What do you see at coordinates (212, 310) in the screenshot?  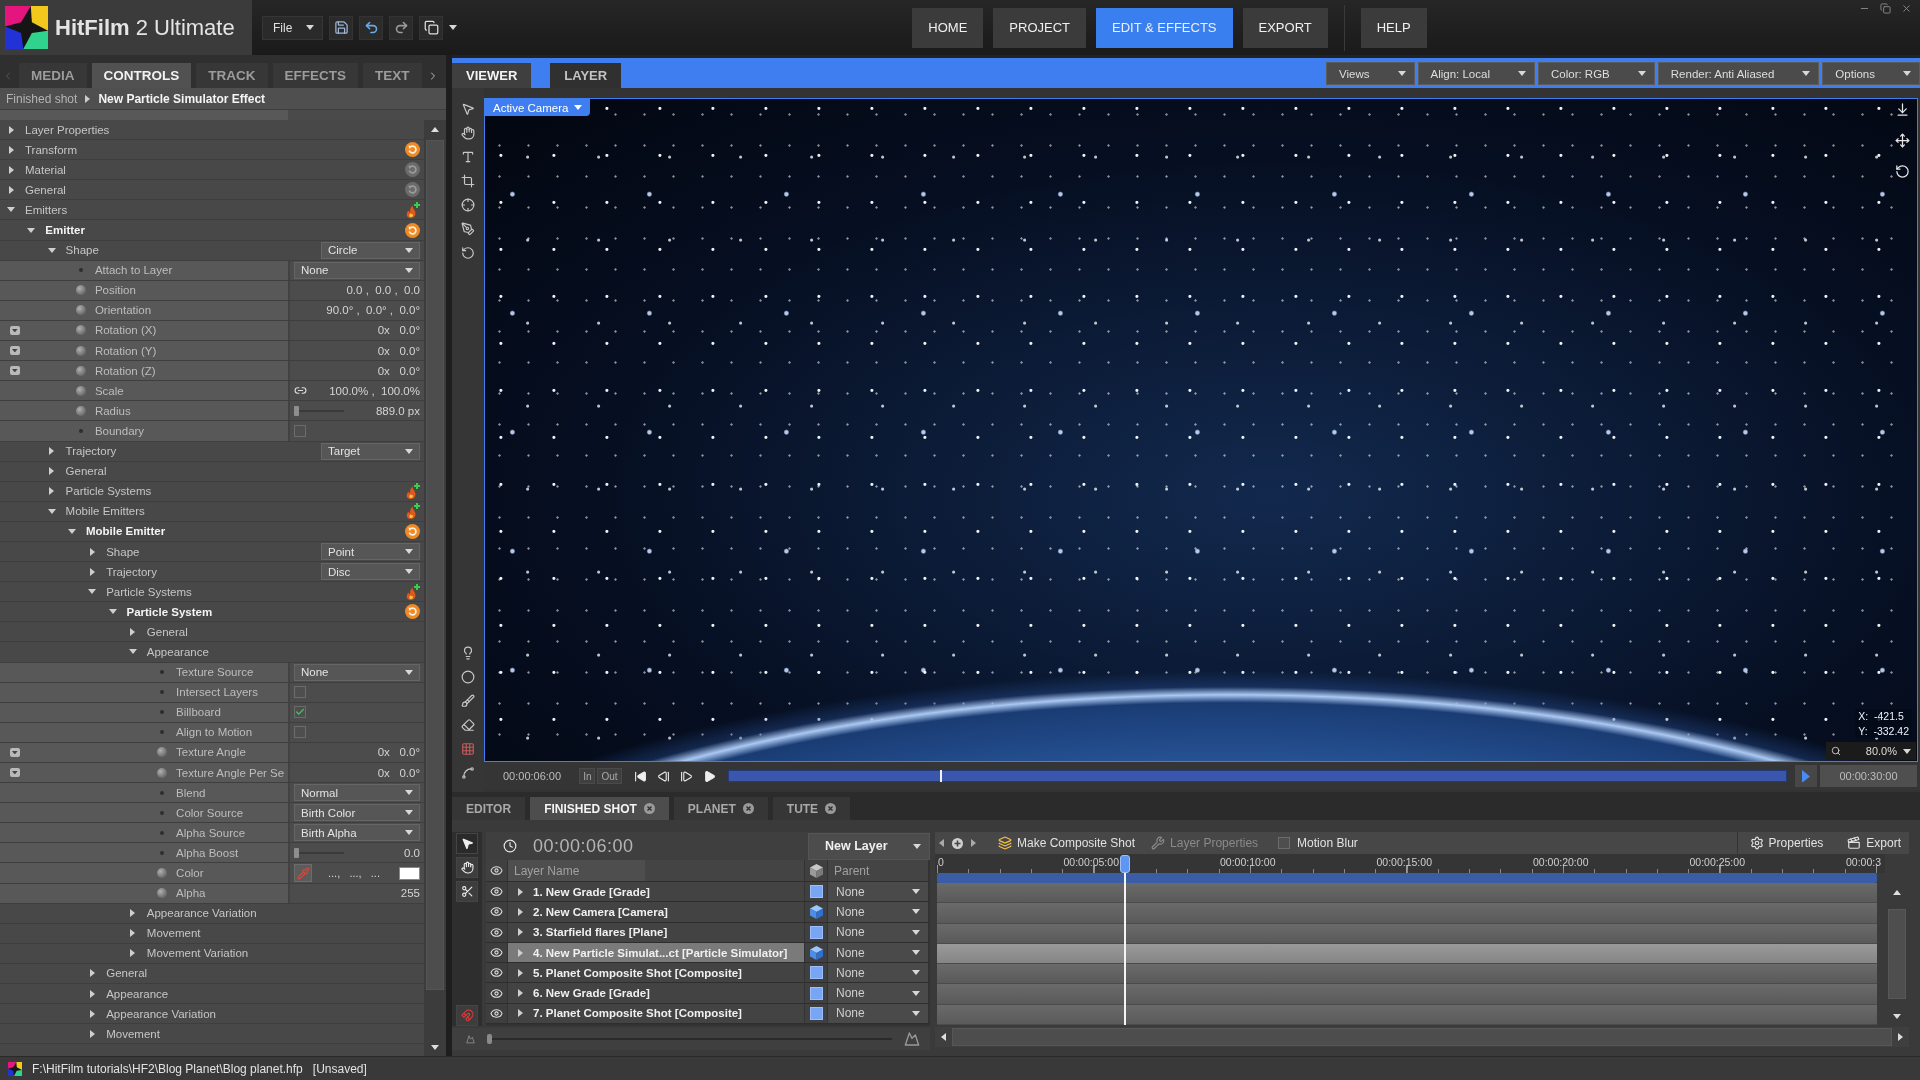 I see `tree-row: Orientation 90.0° , 0.0° , 0.0°` at bounding box center [212, 310].